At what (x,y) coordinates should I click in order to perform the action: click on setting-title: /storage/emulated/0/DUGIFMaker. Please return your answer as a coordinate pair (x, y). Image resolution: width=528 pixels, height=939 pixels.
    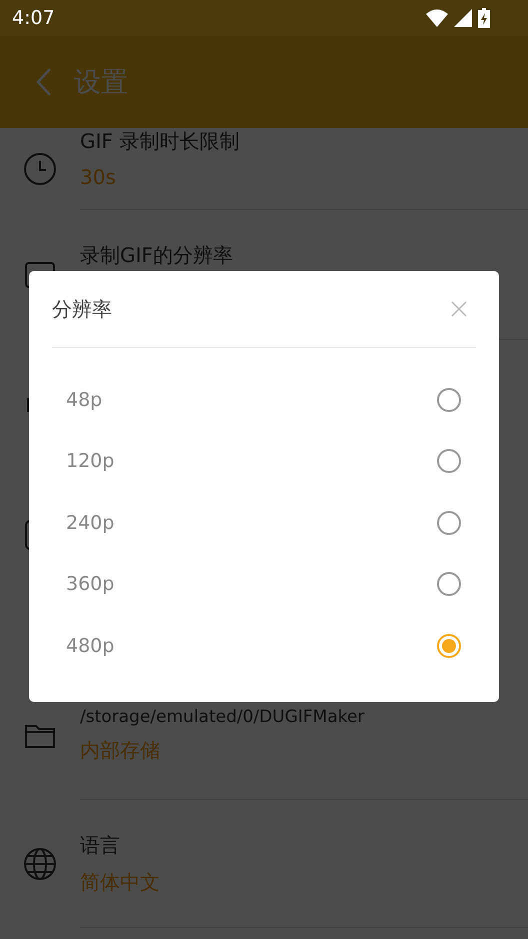
    Looking at the image, I should click on (223, 717).